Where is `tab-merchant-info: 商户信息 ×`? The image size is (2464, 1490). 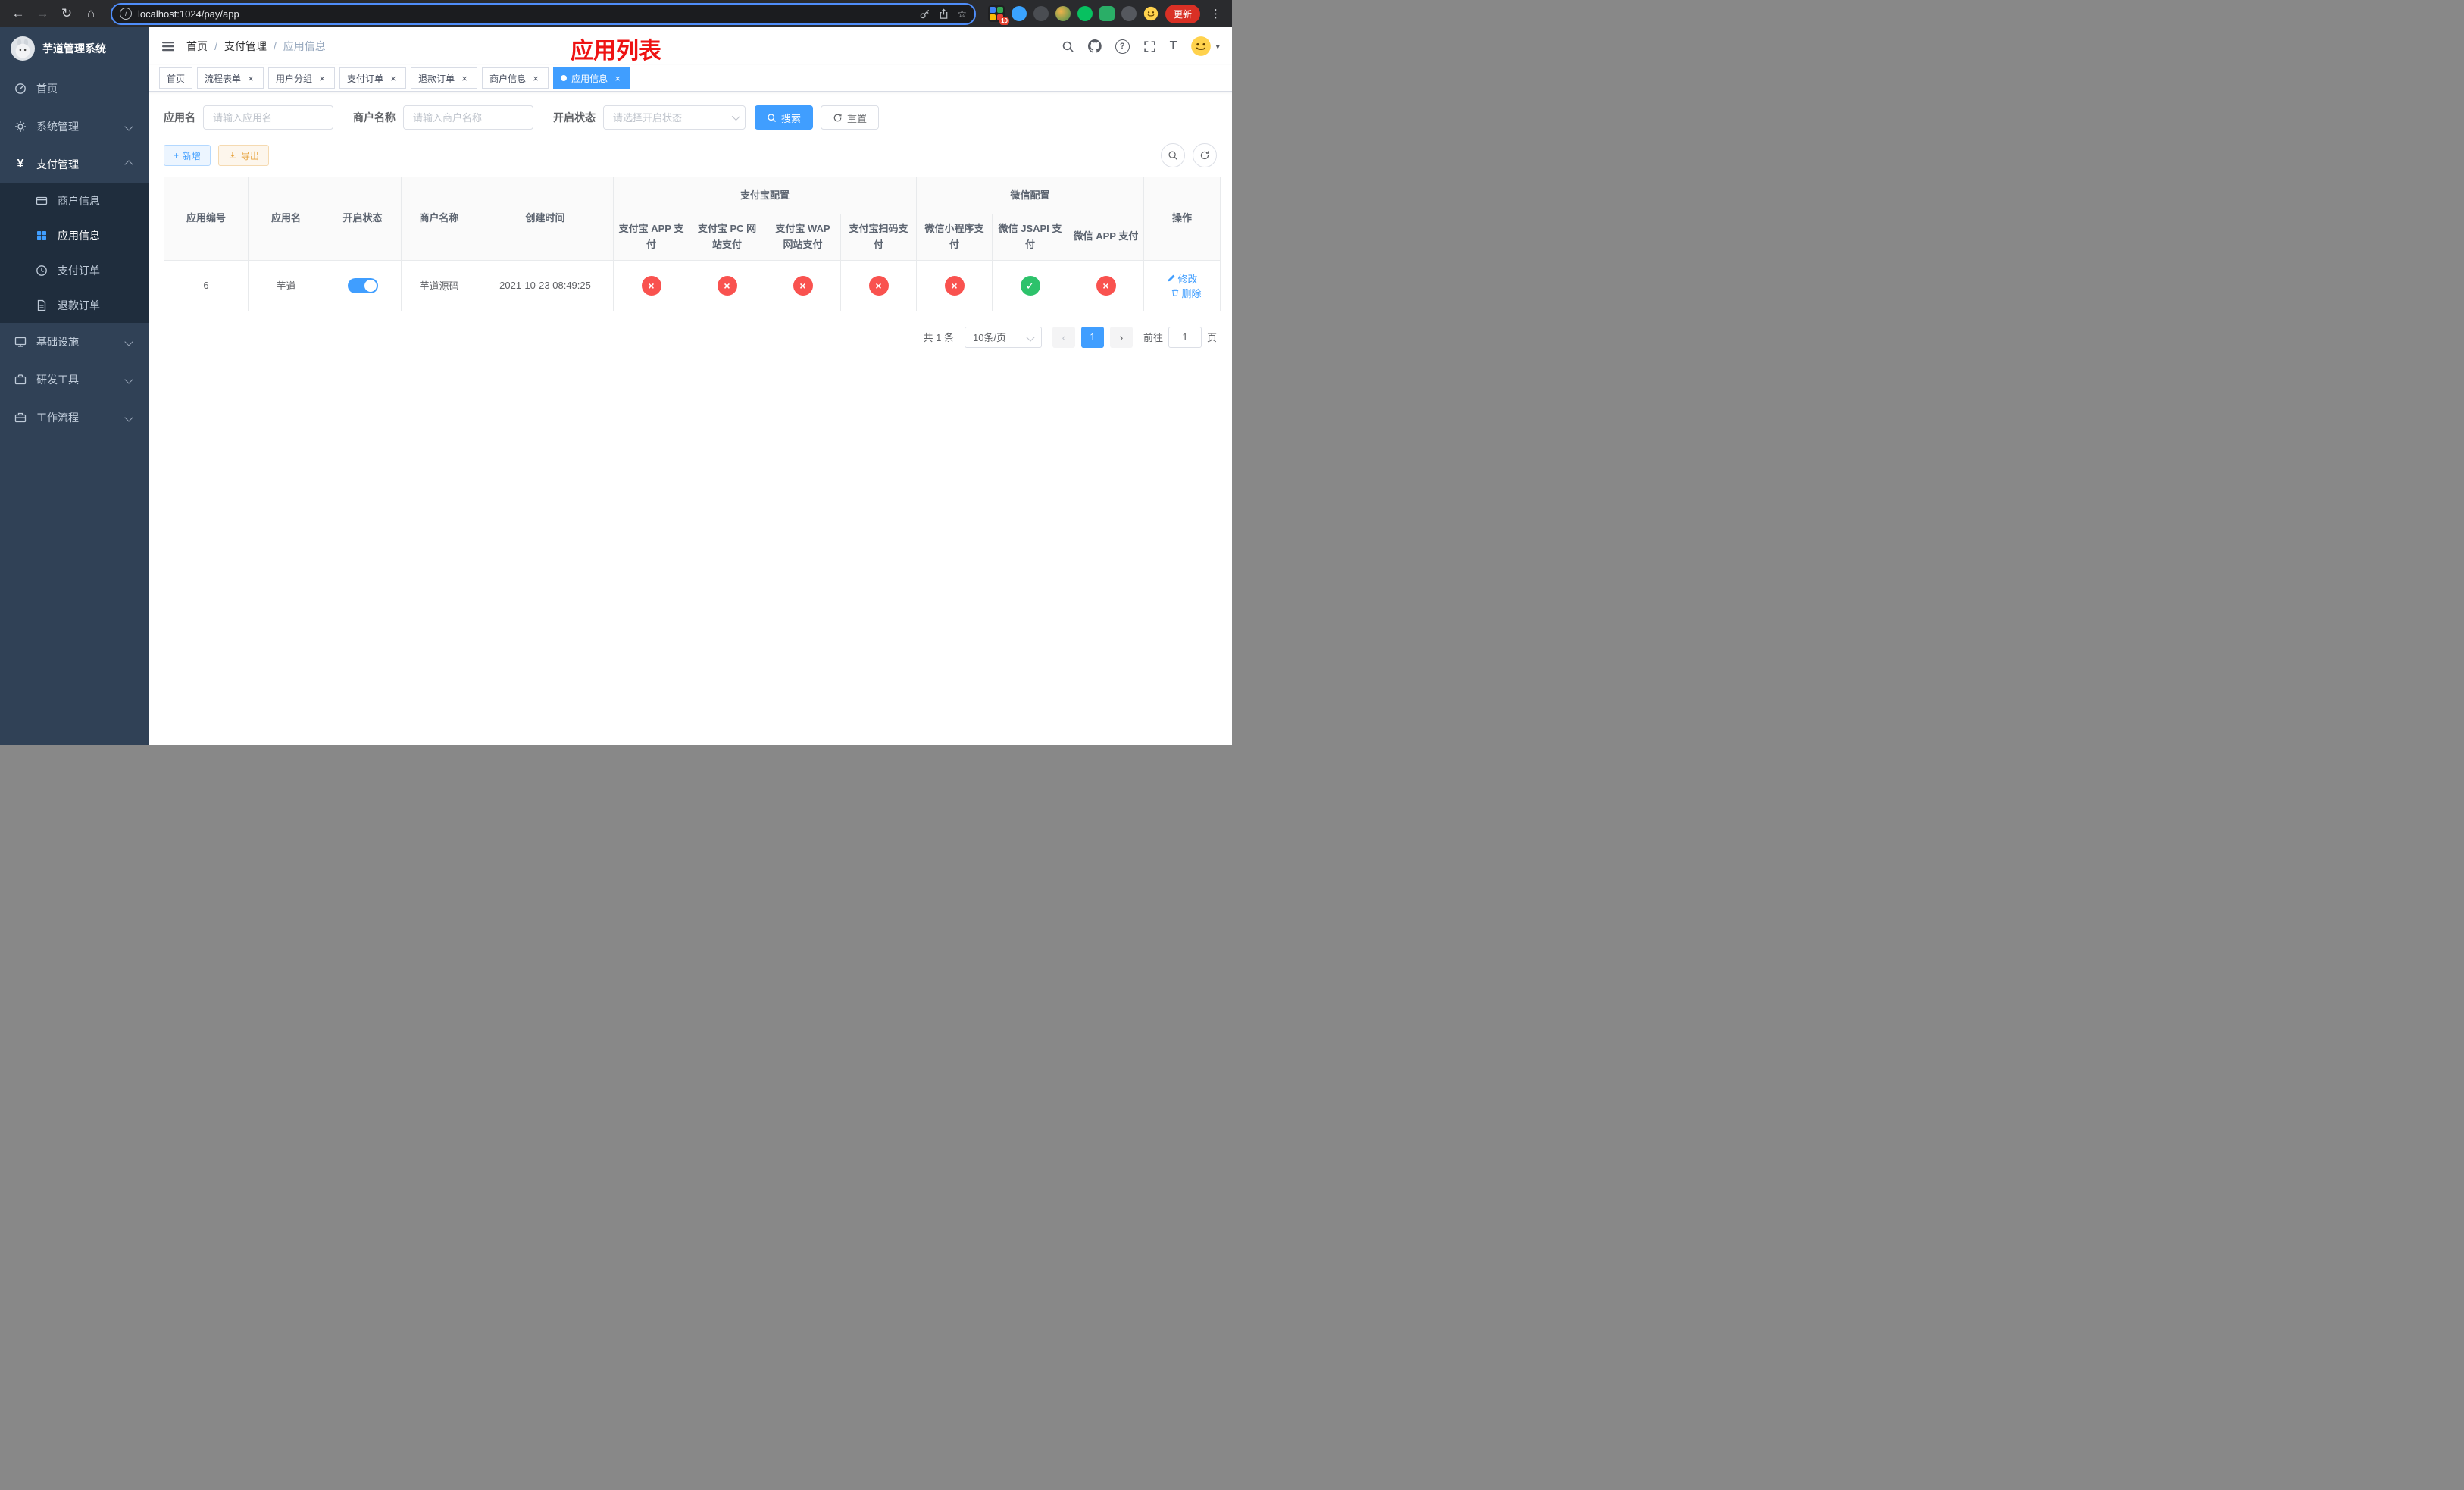
tab-merchant-info: 商户信息 × is located at coordinates (515, 78).